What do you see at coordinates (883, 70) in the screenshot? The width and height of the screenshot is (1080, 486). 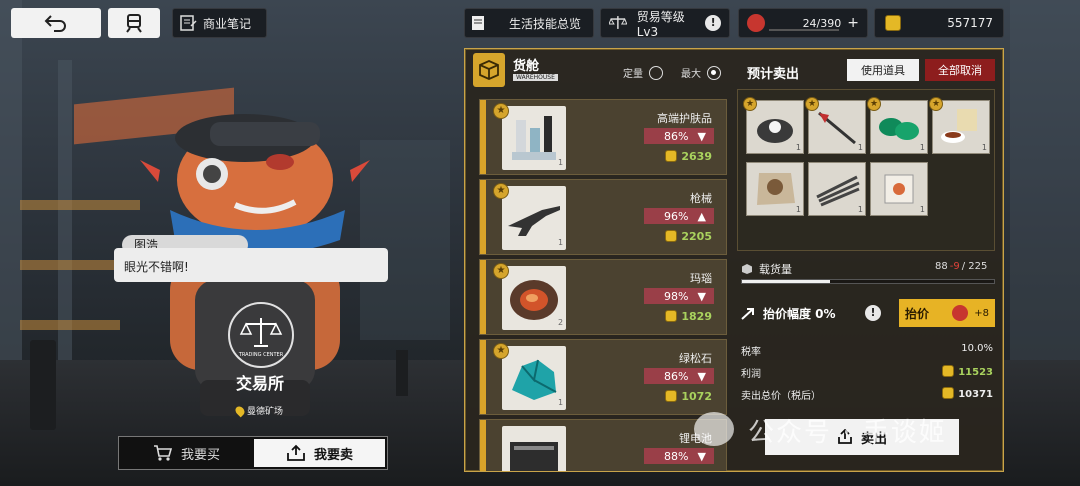 I see `use-item-button: 使用道具` at bounding box center [883, 70].